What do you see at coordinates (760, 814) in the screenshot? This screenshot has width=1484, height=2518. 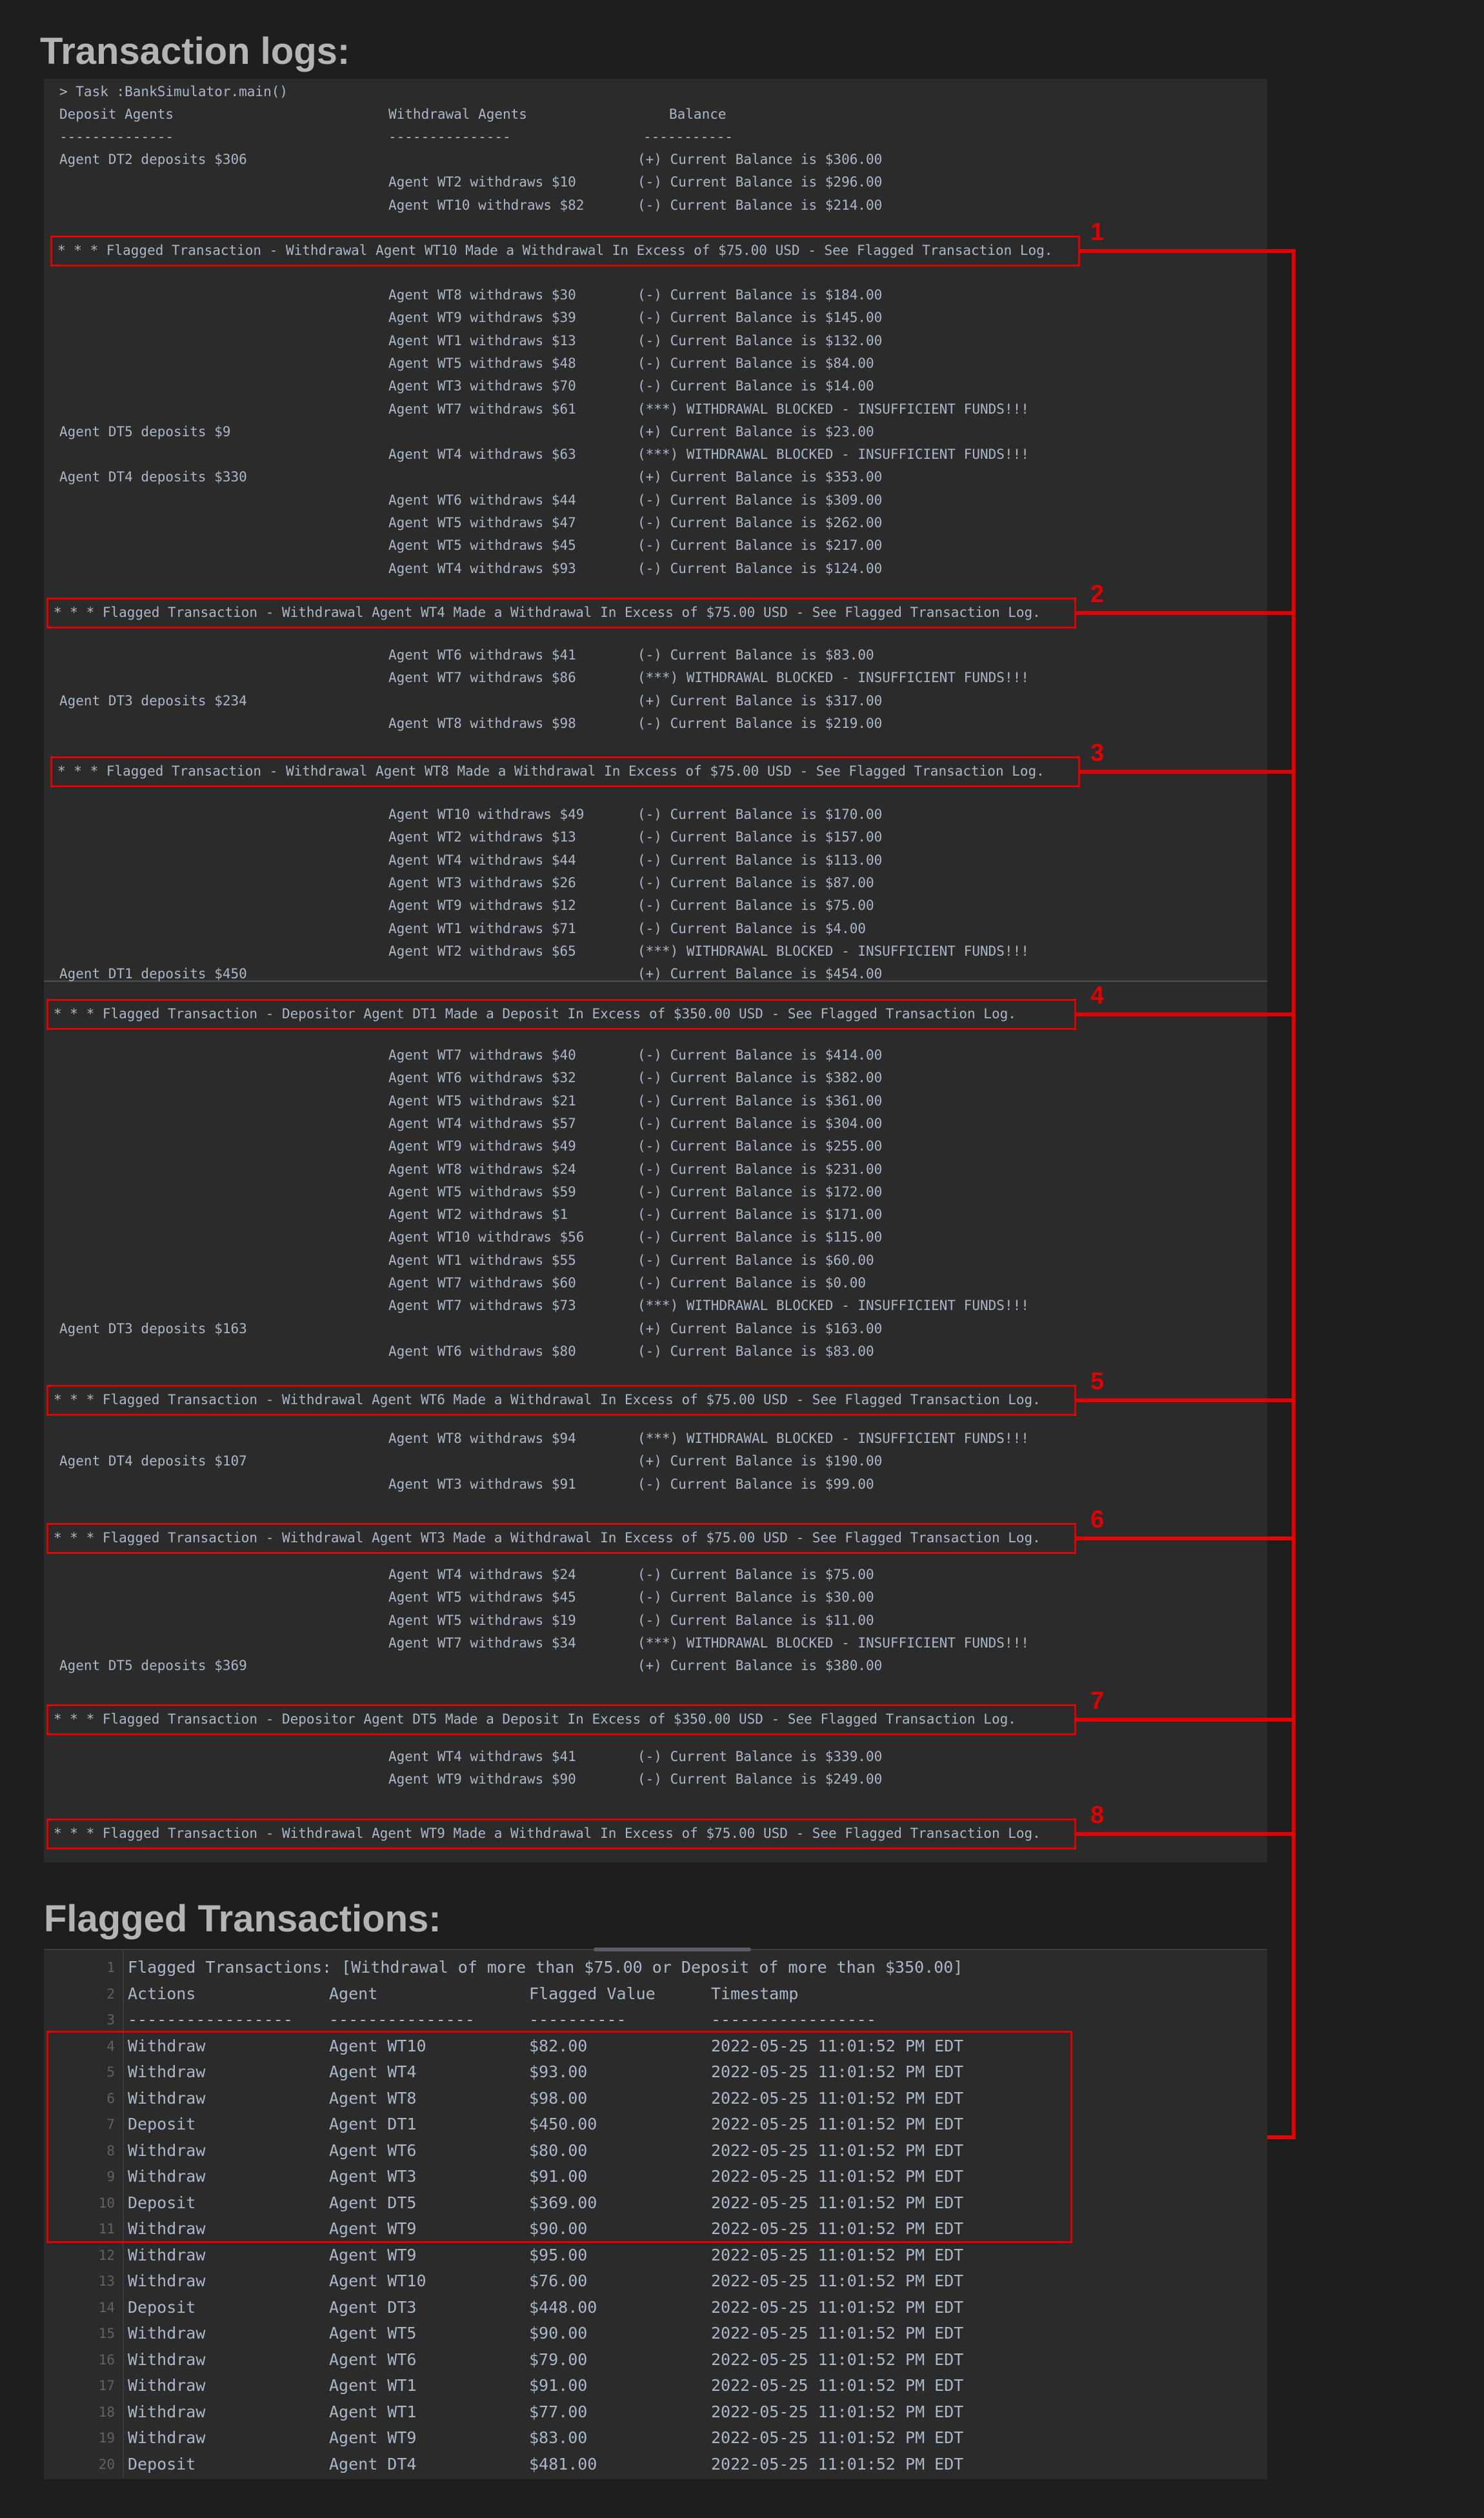 I see `log-balance-text: (-) Current Balance is $170.00` at bounding box center [760, 814].